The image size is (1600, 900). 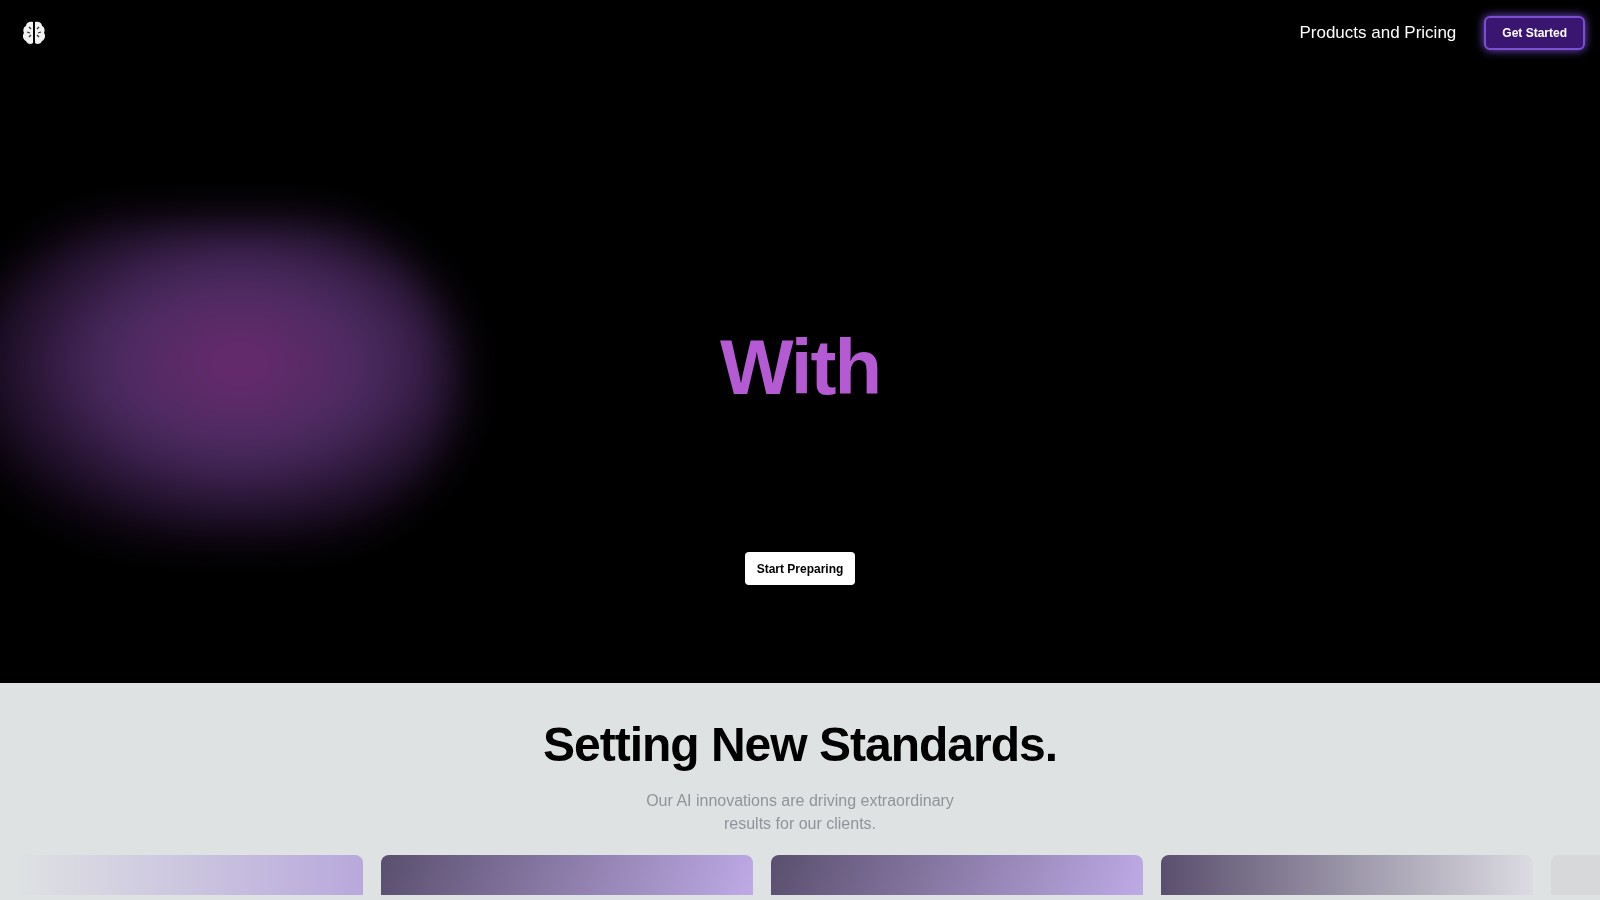 What do you see at coordinates (800, 745) in the screenshot?
I see `section-heading: Setting New Standards.` at bounding box center [800, 745].